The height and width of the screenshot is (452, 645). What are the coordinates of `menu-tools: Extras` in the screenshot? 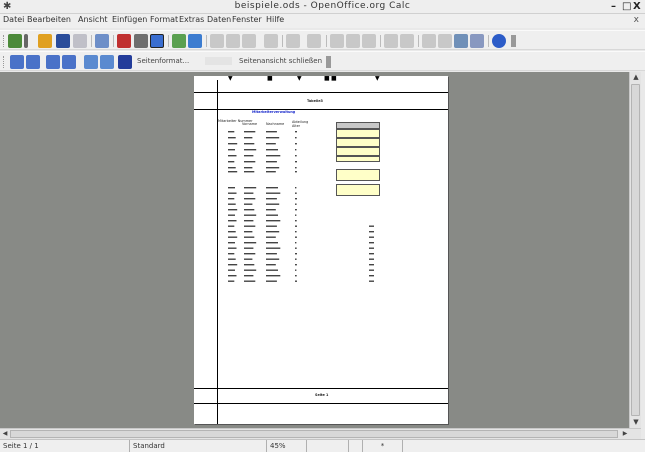 It's located at (191, 19).